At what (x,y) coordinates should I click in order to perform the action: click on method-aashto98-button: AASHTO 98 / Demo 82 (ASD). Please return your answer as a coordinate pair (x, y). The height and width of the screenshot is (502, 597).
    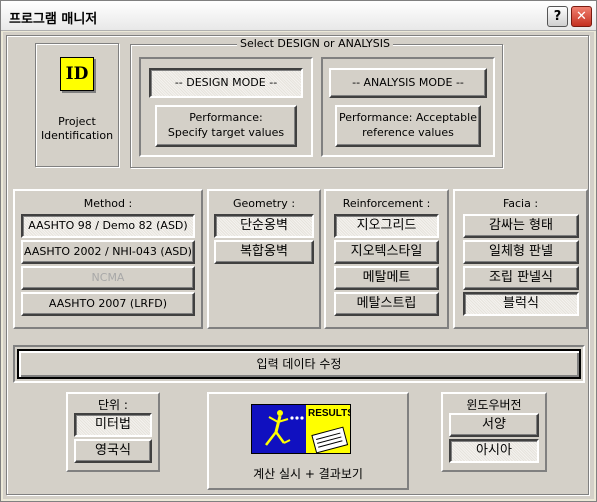
    Looking at the image, I should click on (108, 226).